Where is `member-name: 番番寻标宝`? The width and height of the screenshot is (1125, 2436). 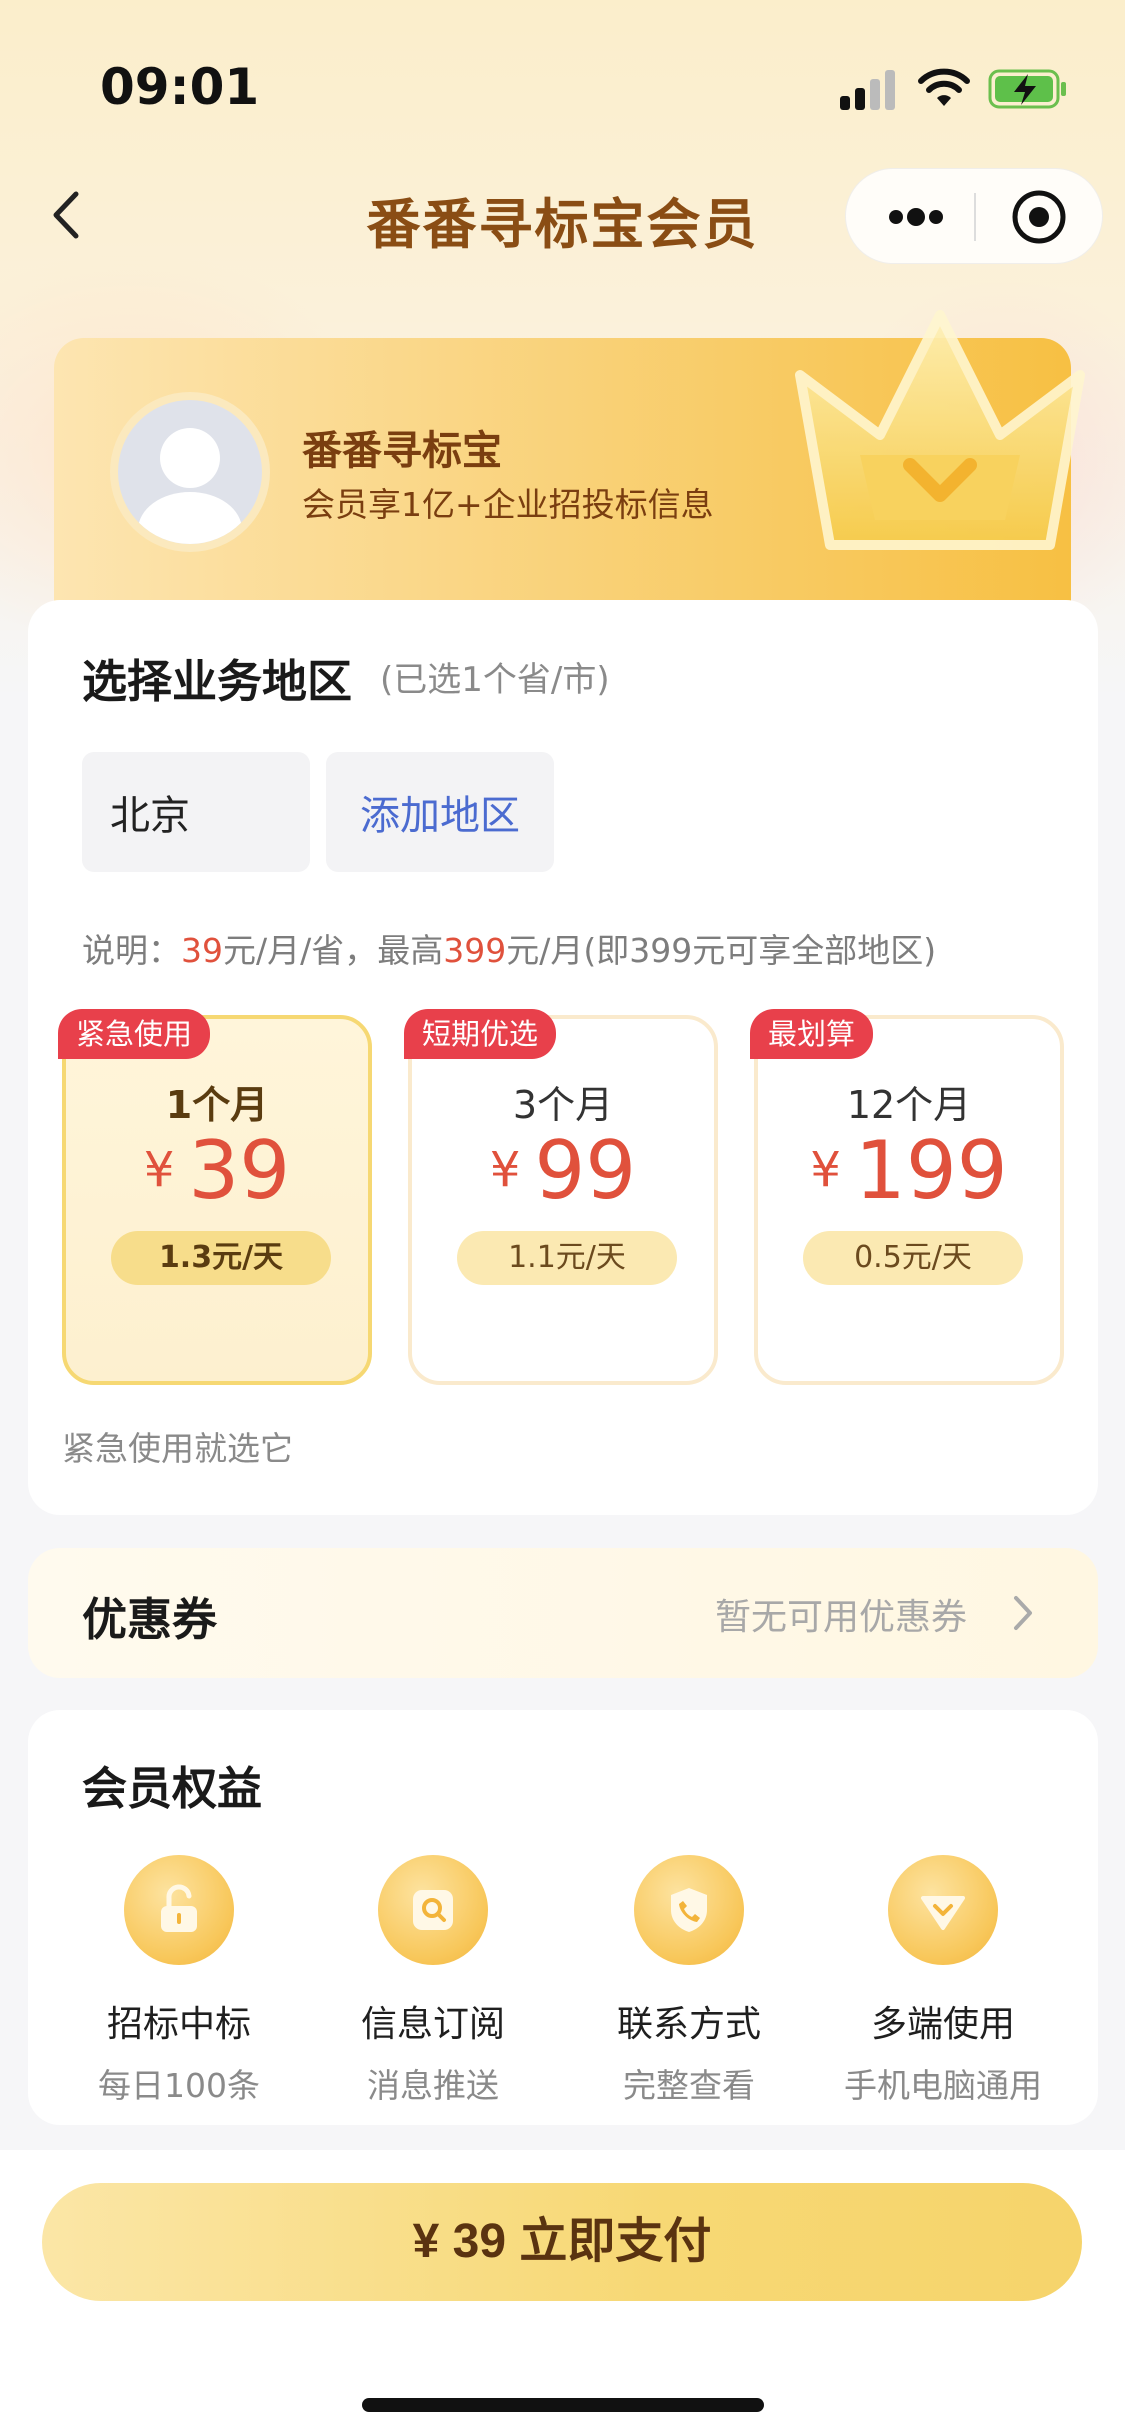
member-name: 番番寻标宝 is located at coordinates (402, 451).